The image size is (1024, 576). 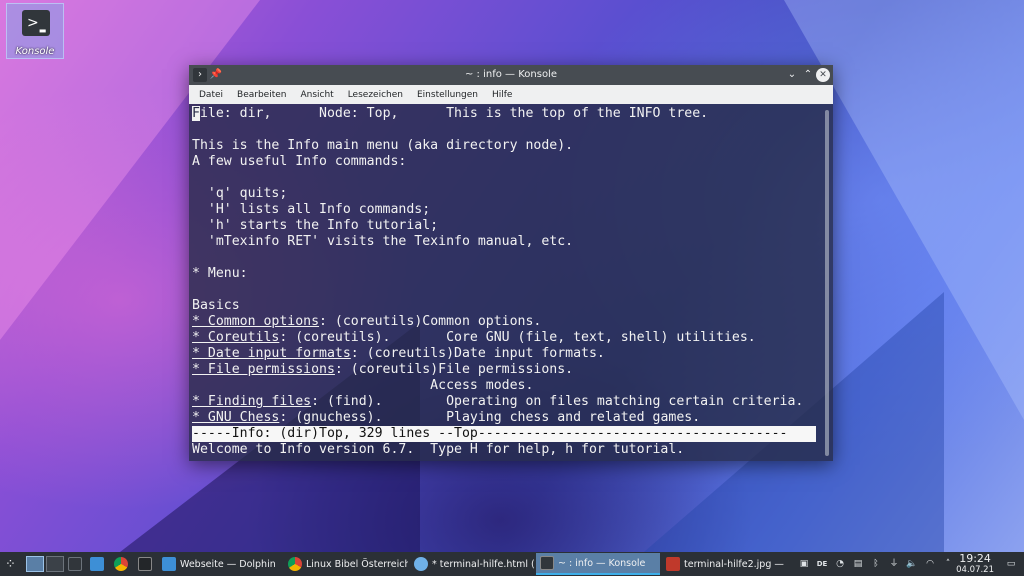 I want to click on menu-ansicht: Ansicht, so click(x=316, y=95).